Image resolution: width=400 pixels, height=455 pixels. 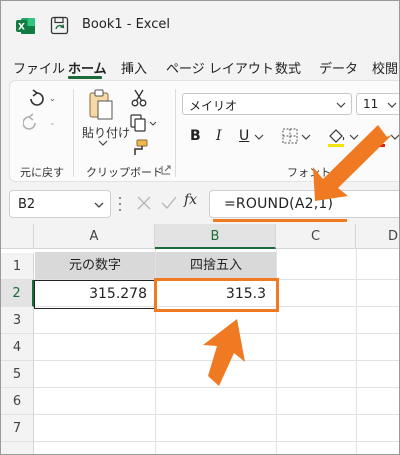 I want to click on annotation-arrow-cell-icon, so click(x=224, y=352).